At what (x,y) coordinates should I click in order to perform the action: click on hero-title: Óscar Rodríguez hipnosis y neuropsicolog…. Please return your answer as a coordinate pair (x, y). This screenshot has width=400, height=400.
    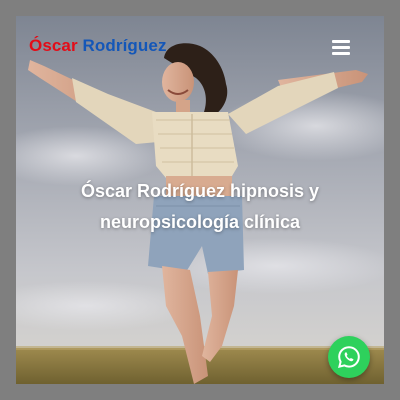
    Looking at the image, I should click on (200, 206).